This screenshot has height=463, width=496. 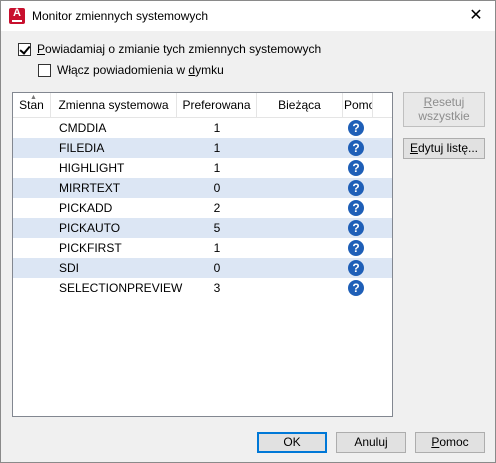 I want to click on balloon-checkbox, so click(x=44, y=70).